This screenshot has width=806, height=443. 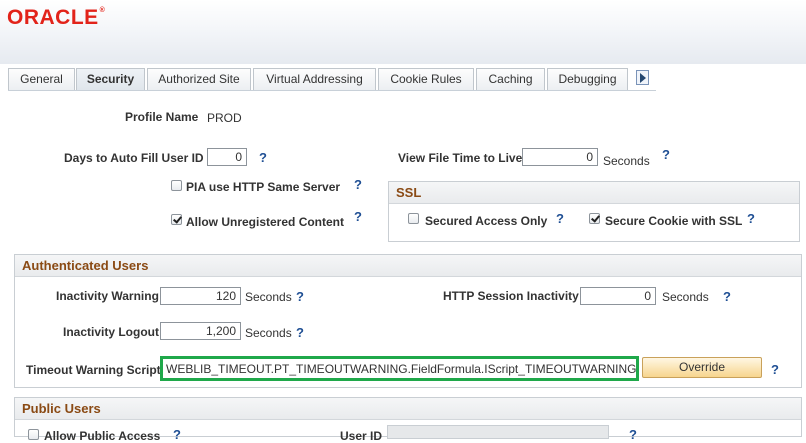 What do you see at coordinates (314, 79) in the screenshot?
I see `tab-virtual-addressing: Virtual Addressing` at bounding box center [314, 79].